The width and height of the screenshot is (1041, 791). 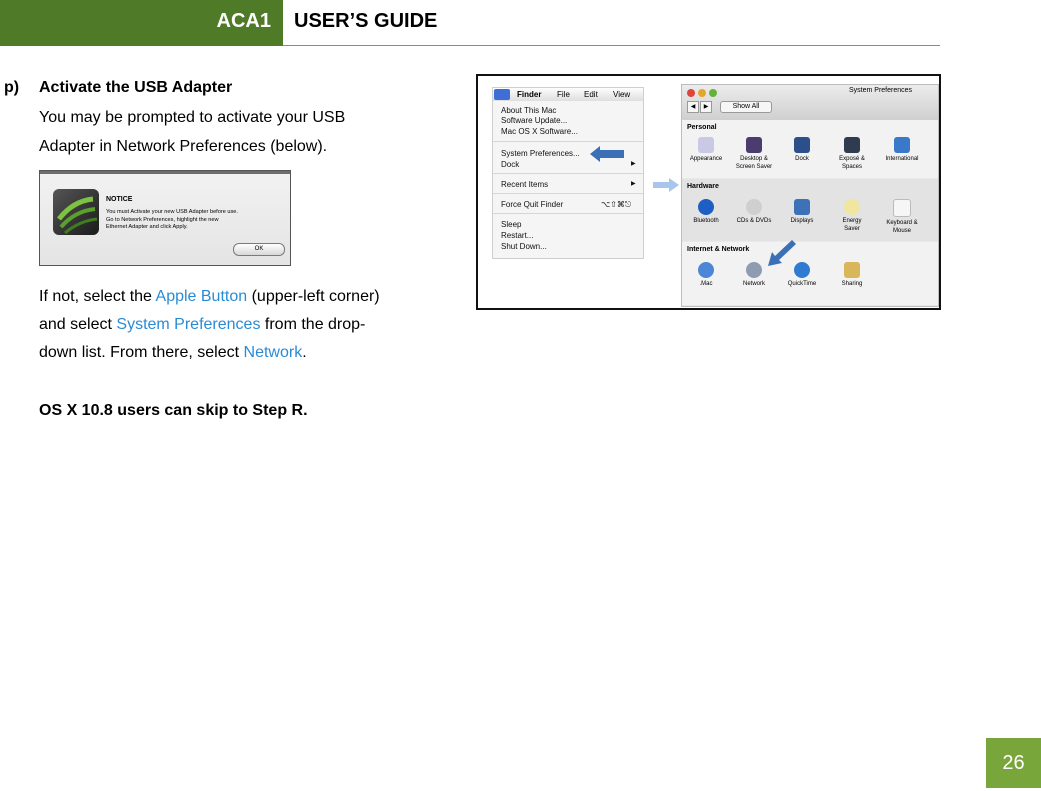 What do you see at coordinates (754, 145) in the screenshot?
I see `desktop-icon` at bounding box center [754, 145].